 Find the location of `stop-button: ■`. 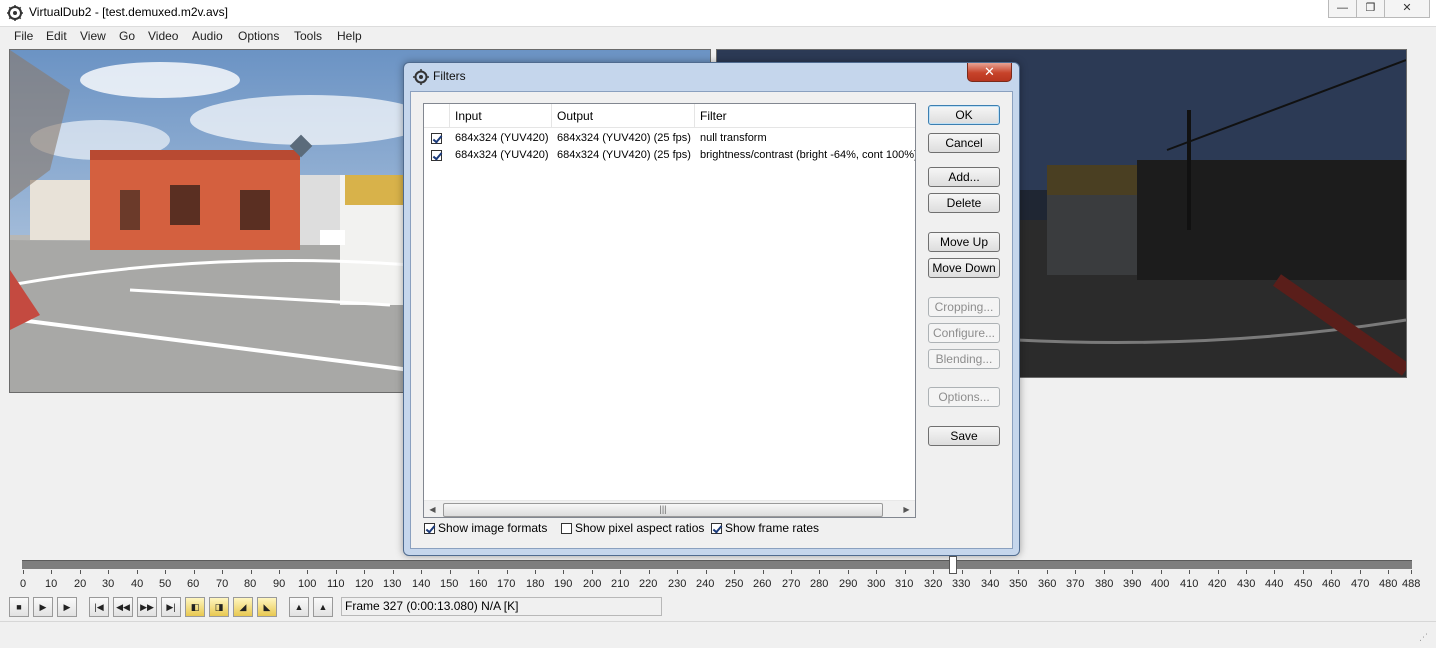

stop-button: ■ is located at coordinates (19, 607).